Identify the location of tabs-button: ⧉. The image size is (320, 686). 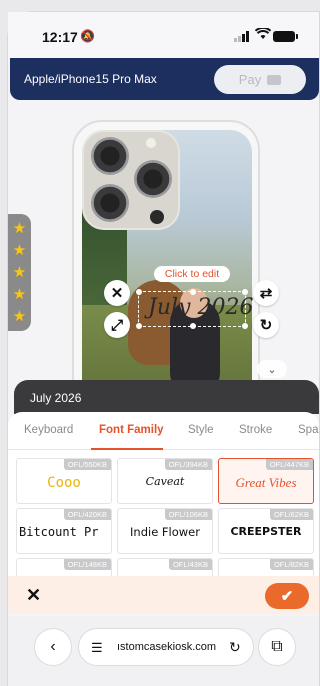
(277, 647).